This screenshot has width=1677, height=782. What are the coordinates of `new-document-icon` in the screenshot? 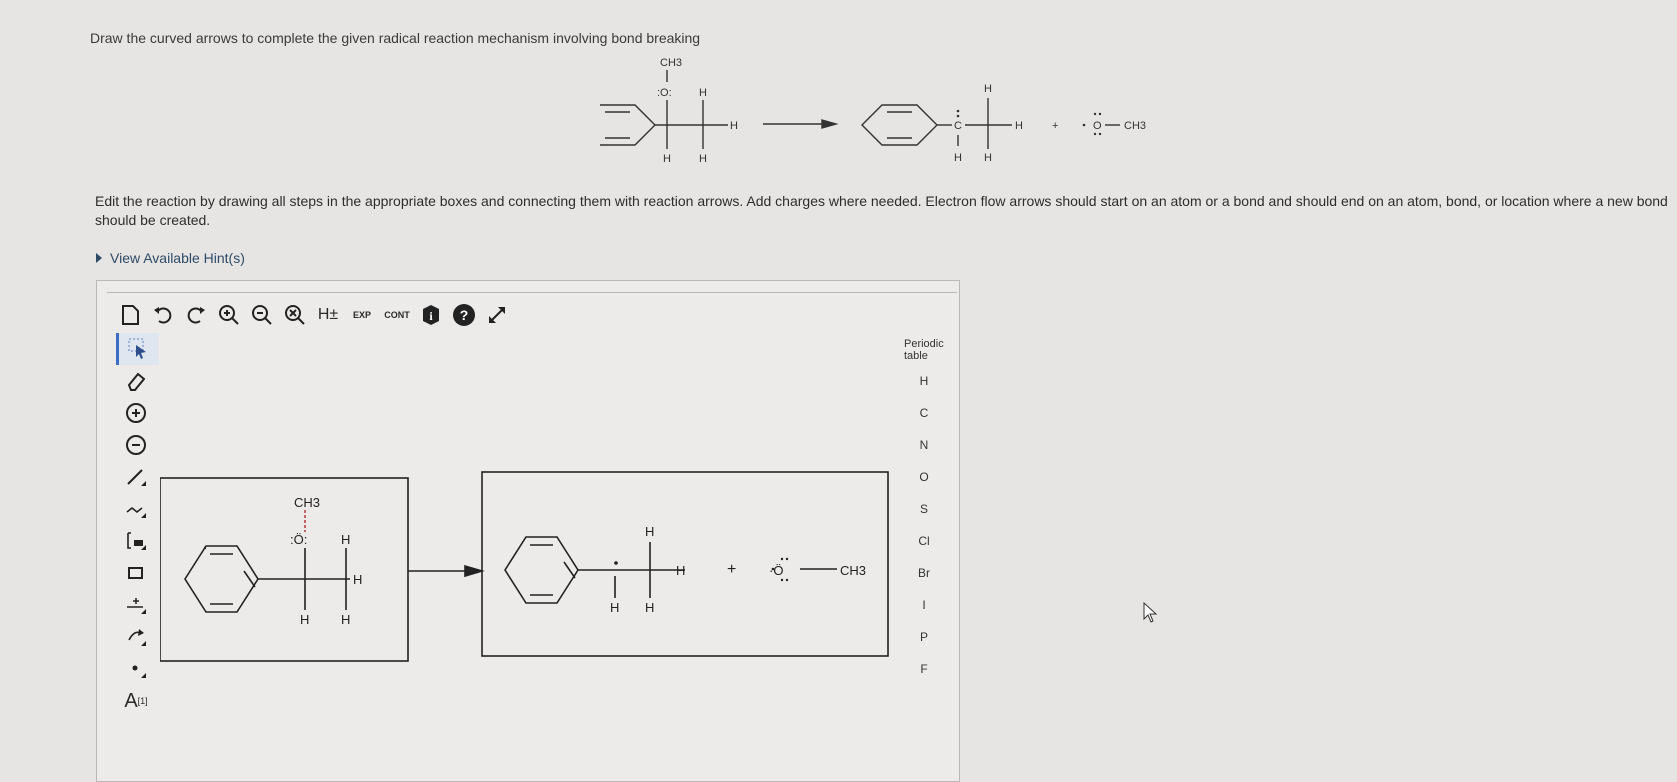 It's located at (130, 315).